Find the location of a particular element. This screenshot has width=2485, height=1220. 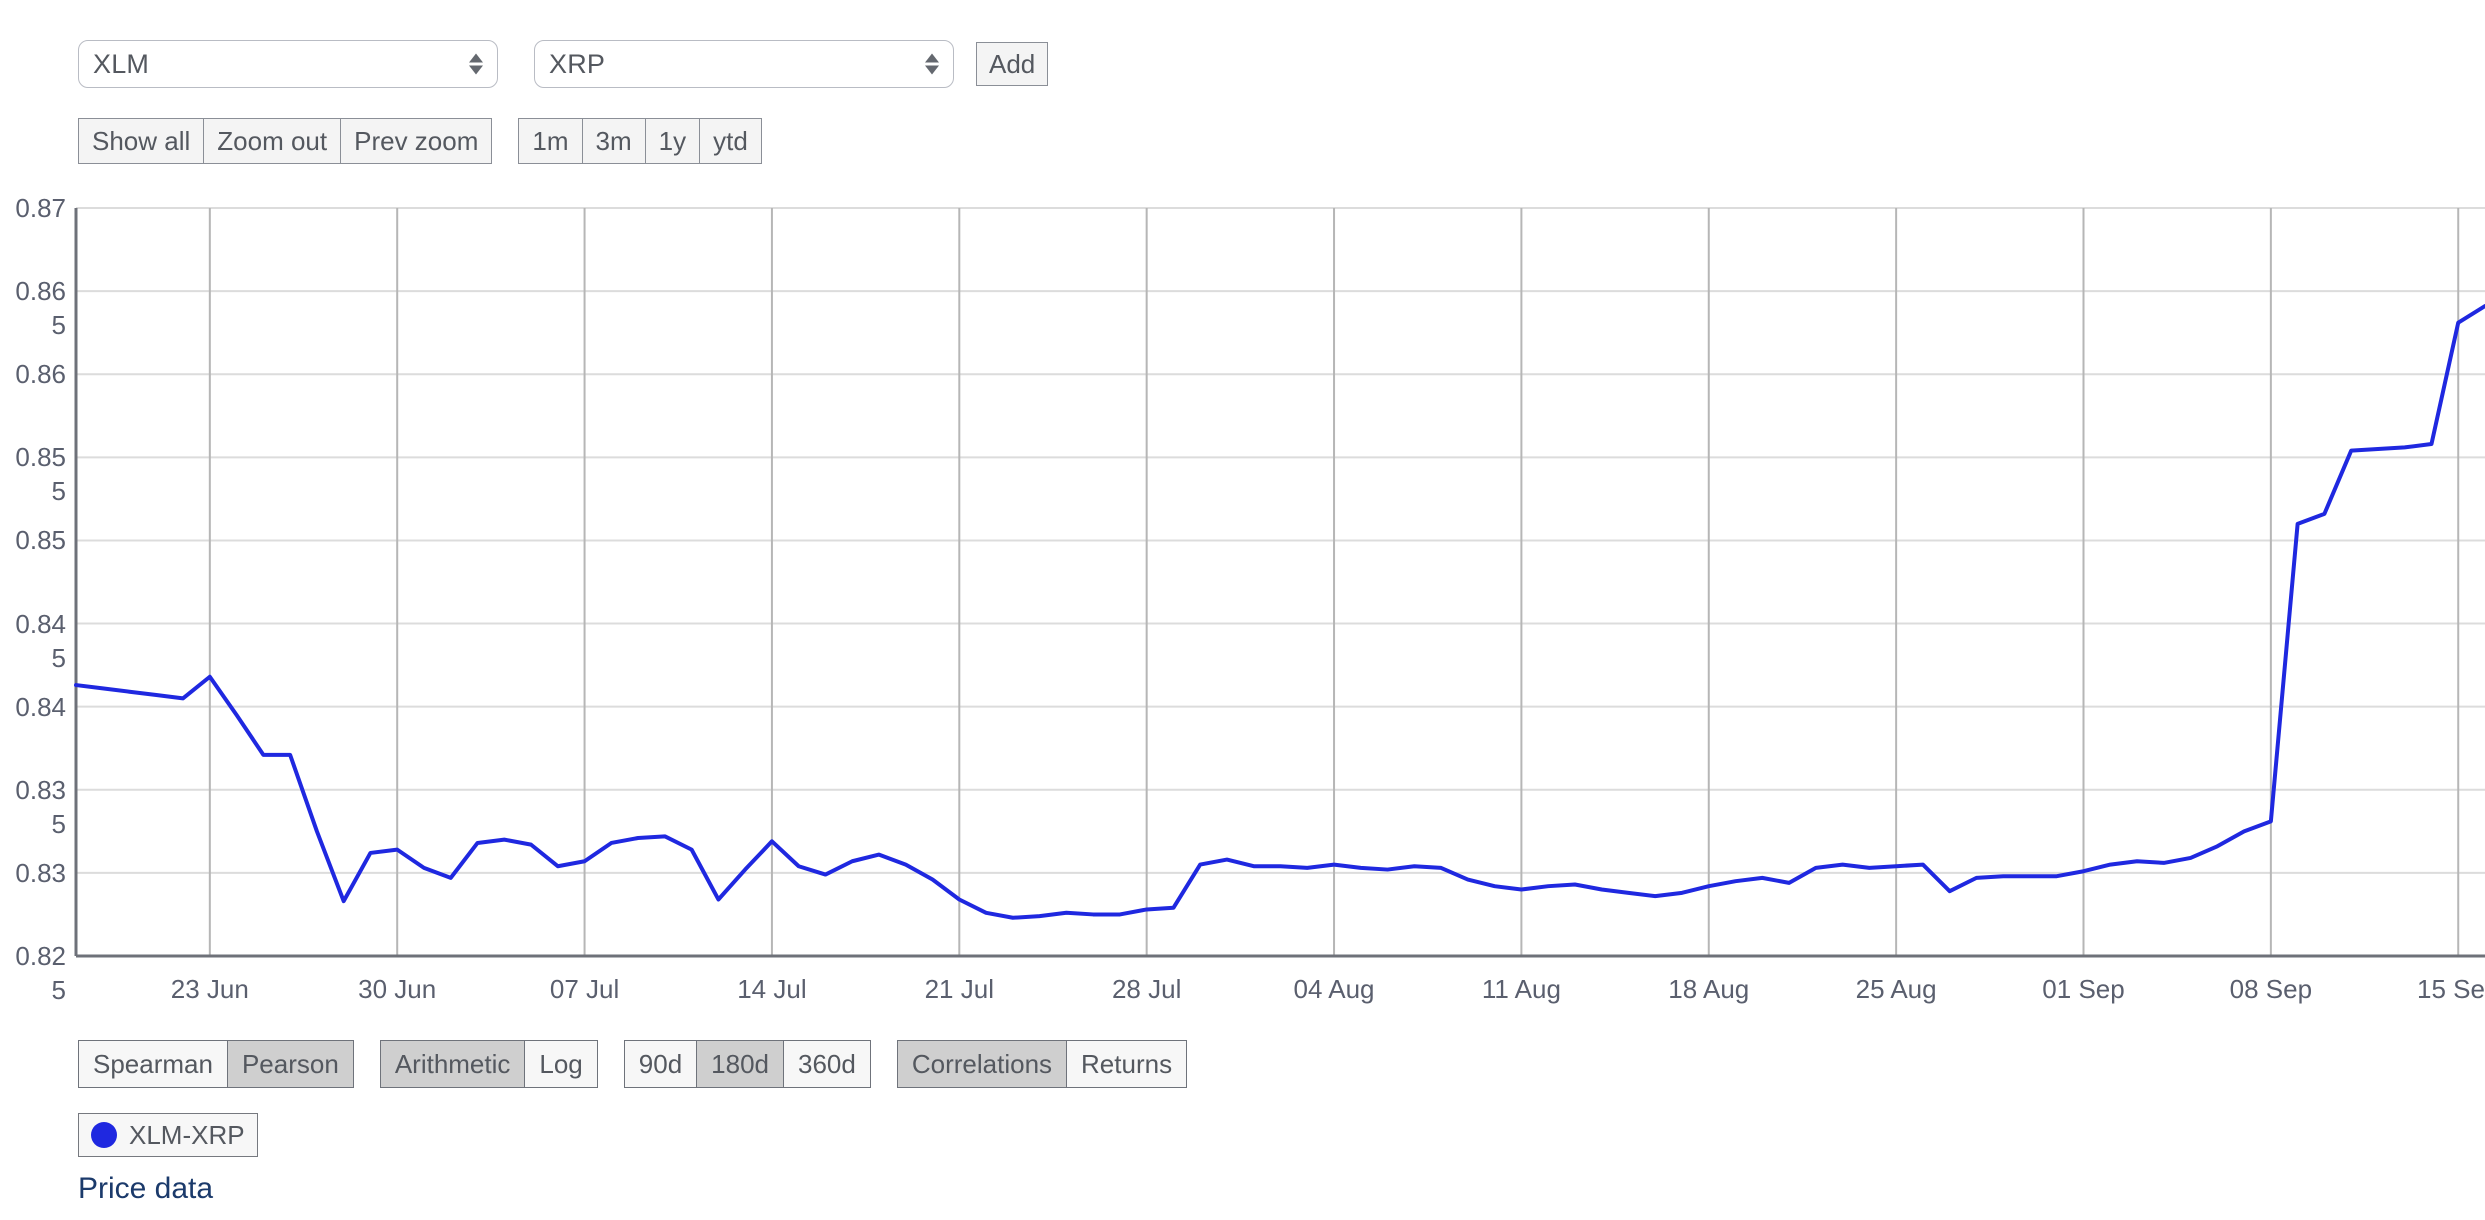

scale-arithmetic-button: Arithmetic is located at coordinates (452, 1064).